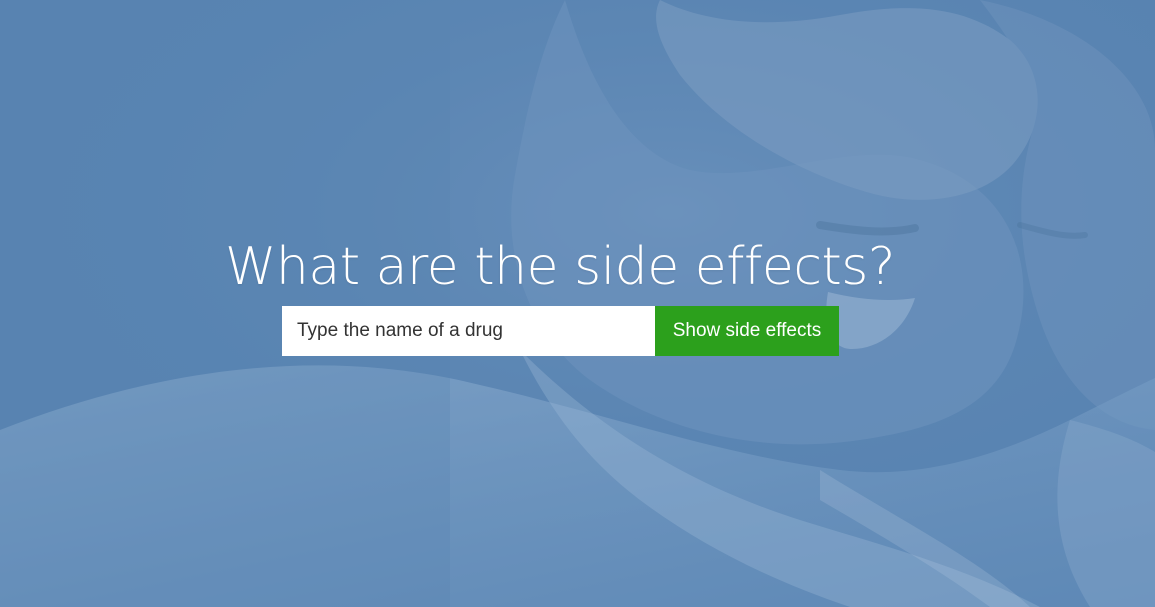  What do you see at coordinates (560, 267) in the screenshot?
I see `hero-title: What are the side effects?` at bounding box center [560, 267].